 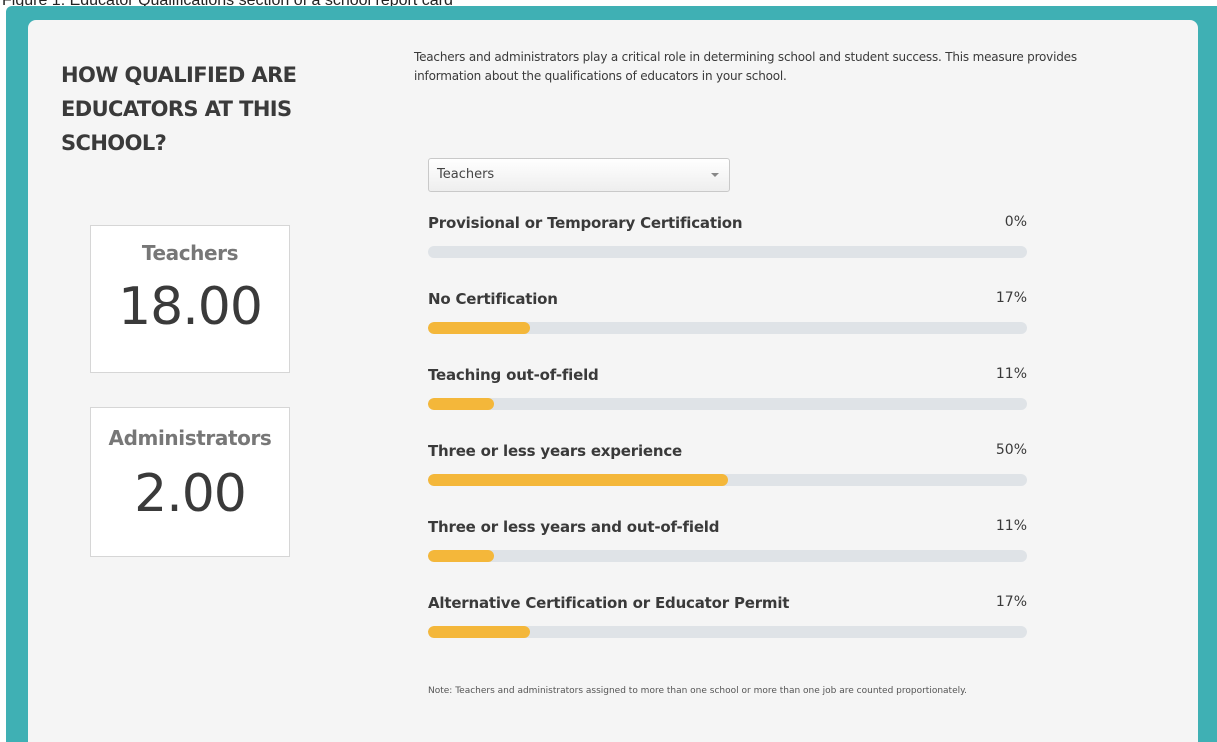 What do you see at coordinates (574, 527) in the screenshot?
I see `bar-label: Three or less years and out-of-field` at bounding box center [574, 527].